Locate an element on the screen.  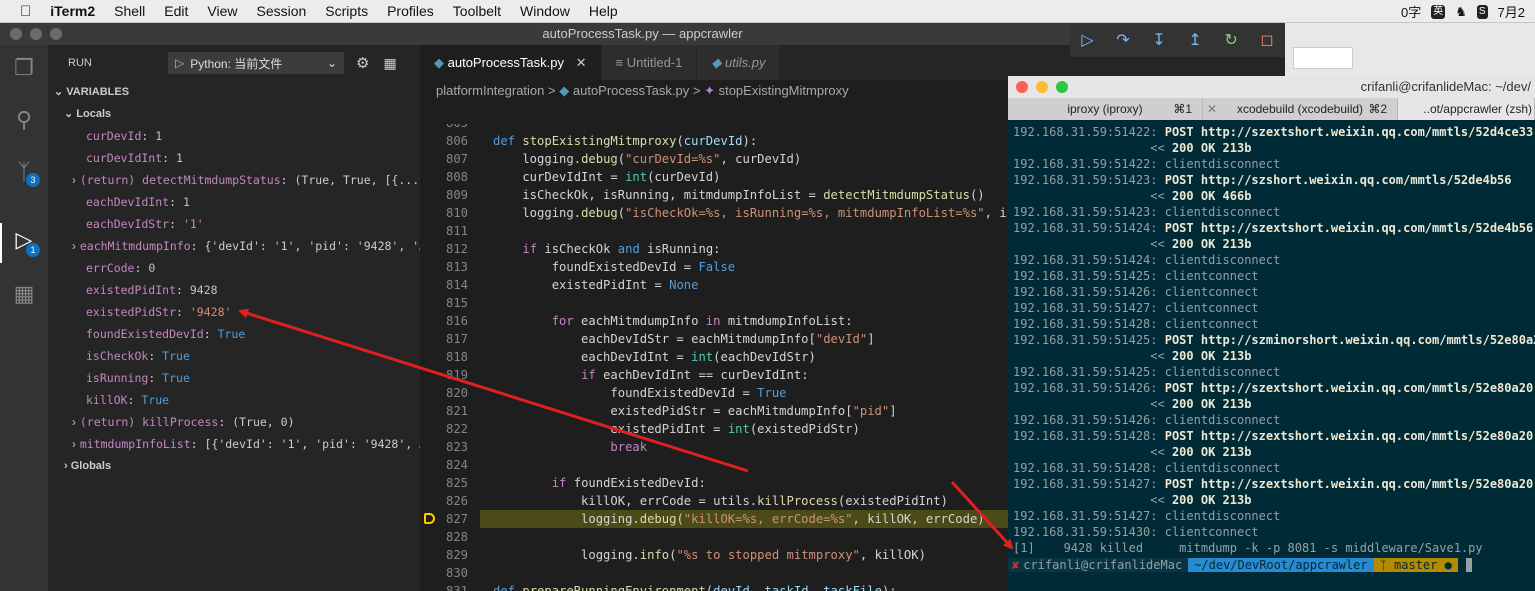
tab-label: Untitled-1 is located at coordinates (654, 62).